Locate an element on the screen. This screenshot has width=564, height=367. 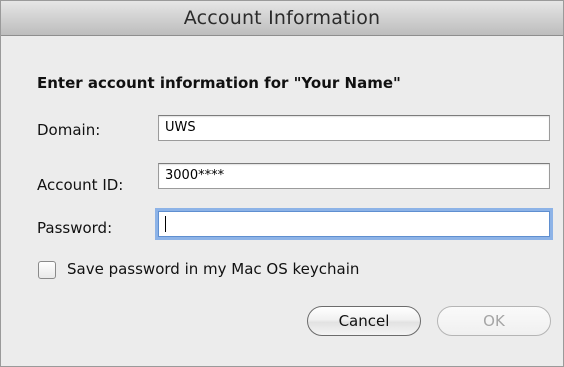
password-field is located at coordinates (354, 224).